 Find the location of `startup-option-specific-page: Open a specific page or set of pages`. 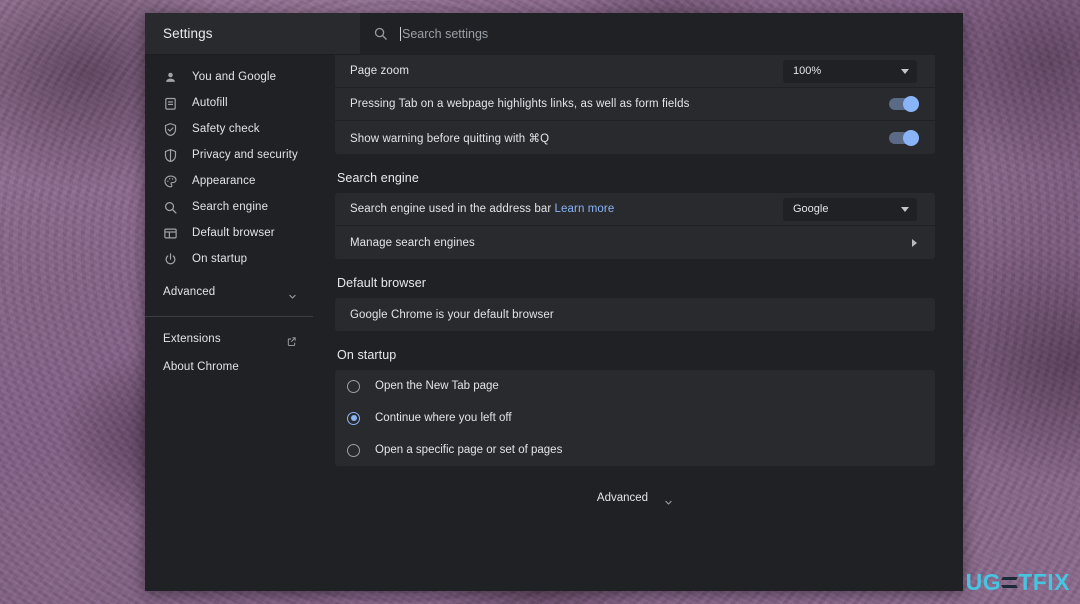

startup-option-specific-page: Open a specific page or set of pages is located at coordinates (635, 450).